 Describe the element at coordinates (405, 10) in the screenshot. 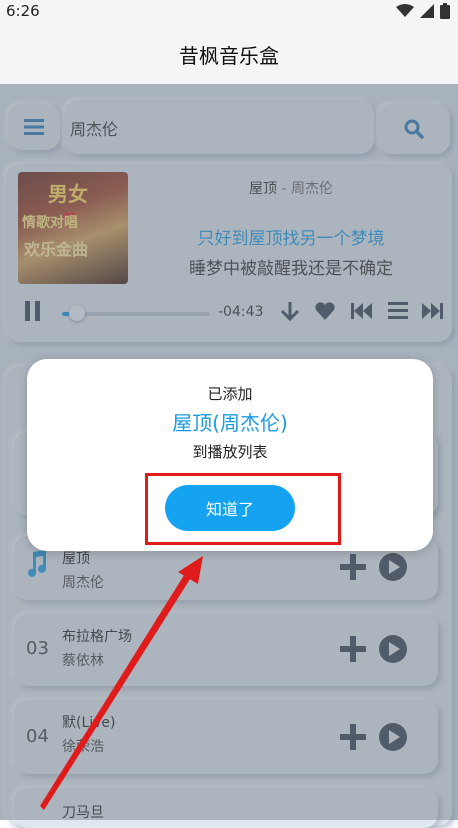

I see `wifi-icon` at that location.